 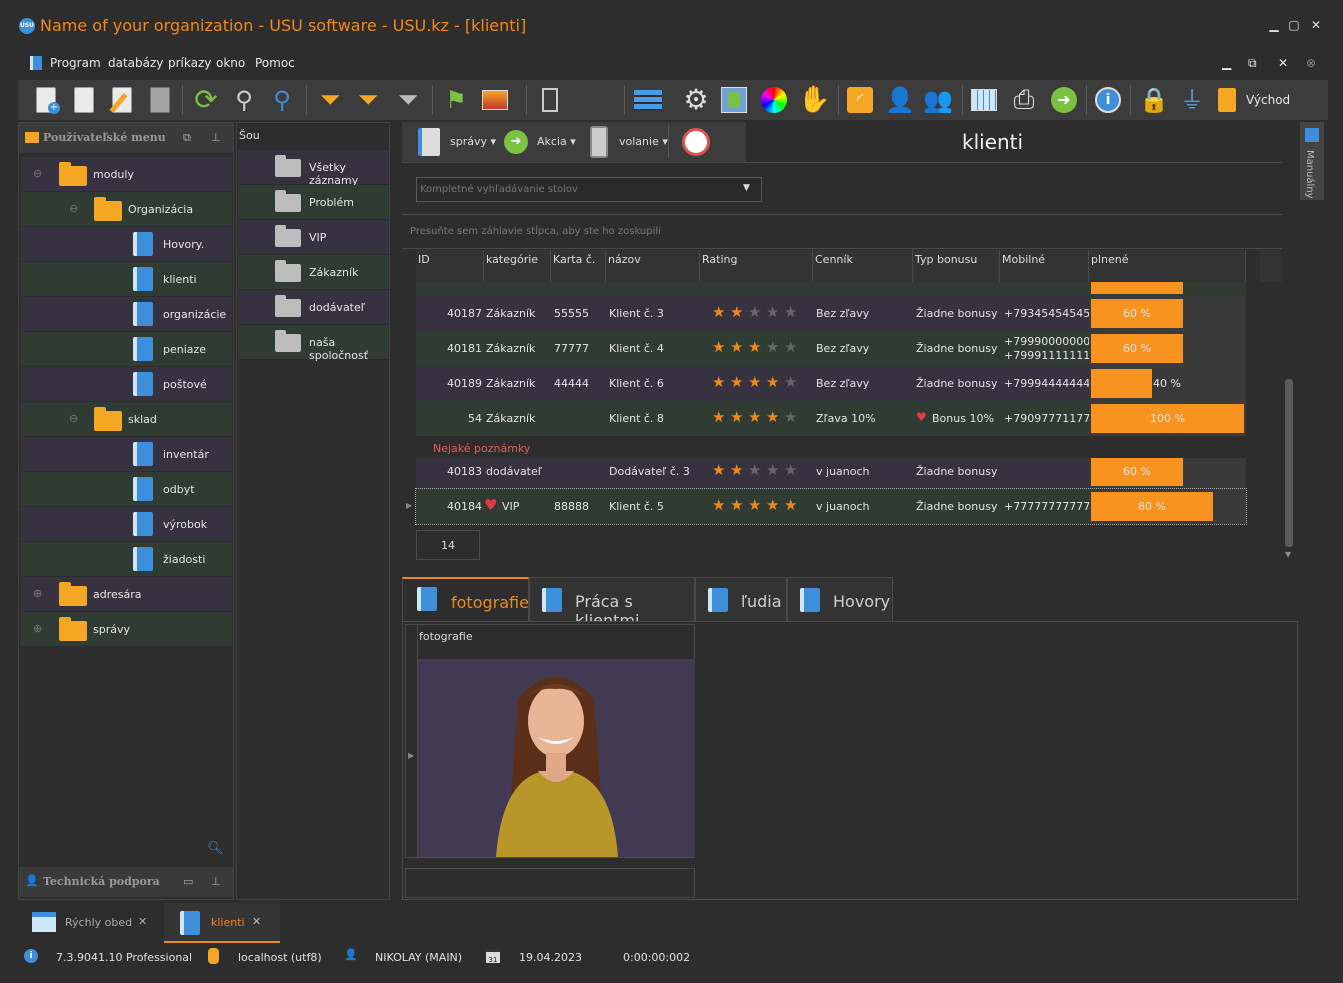 I want to click on minimize-icon: ▁, so click(x=1274, y=25).